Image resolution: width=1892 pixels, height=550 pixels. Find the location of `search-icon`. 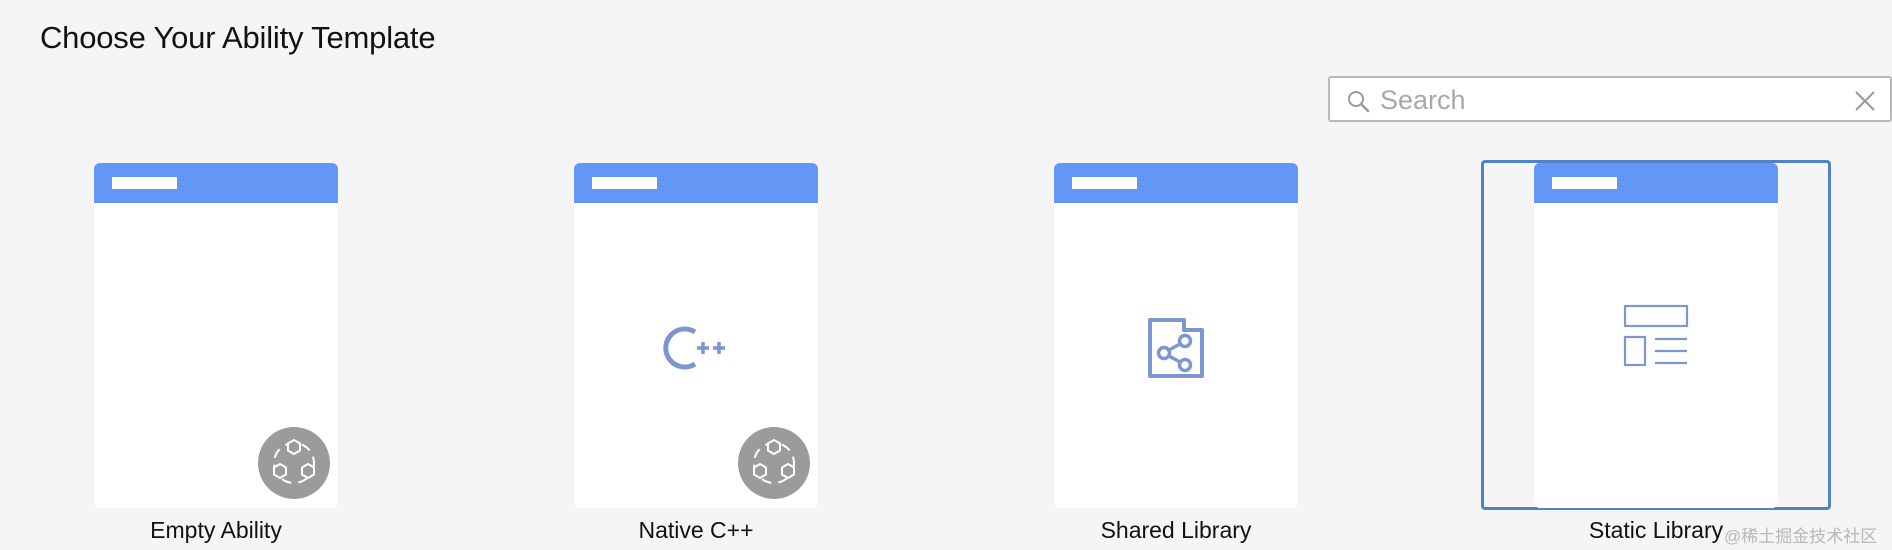

search-icon is located at coordinates (1359, 102).